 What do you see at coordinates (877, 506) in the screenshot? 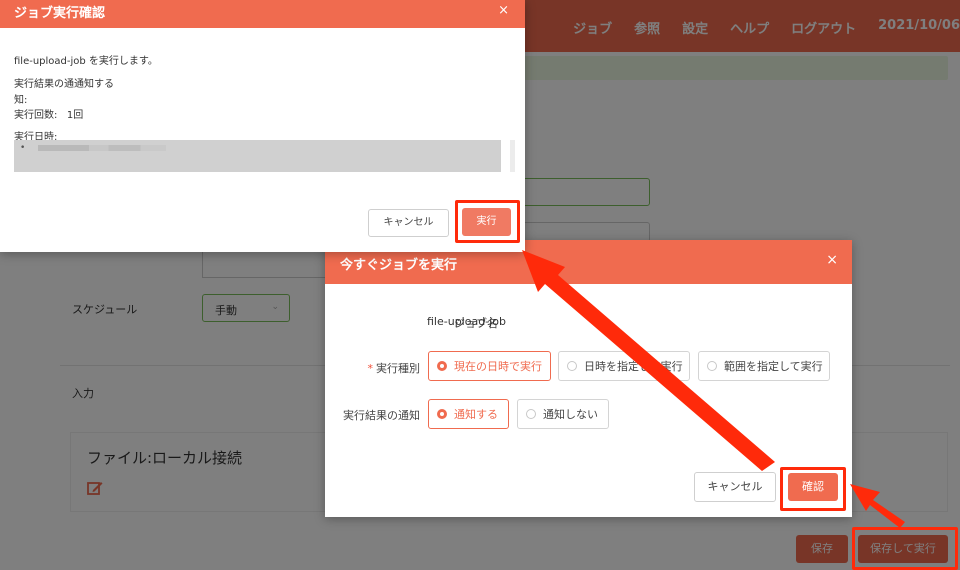
I see `arrow-to-confirm-button` at bounding box center [877, 506].